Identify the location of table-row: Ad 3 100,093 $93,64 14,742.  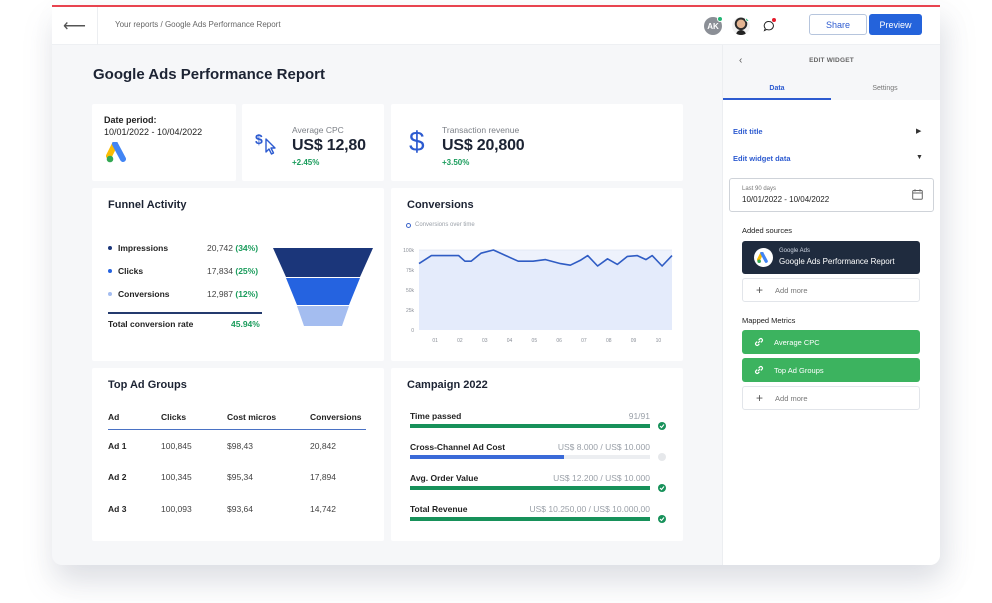
(237, 509).